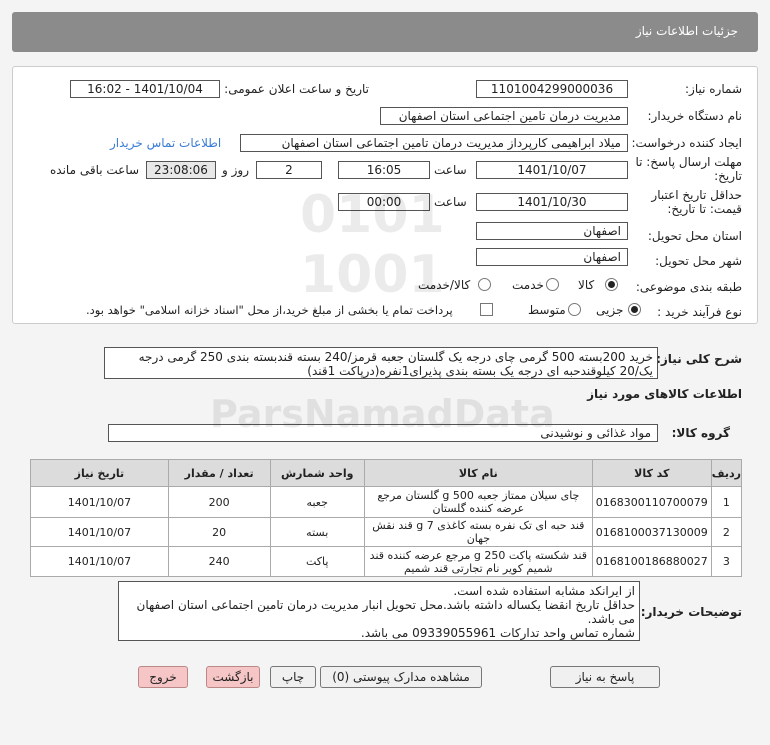 The width and height of the screenshot is (770, 745). What do you see at coordinates (695, 116) in the screenshot?
I see `buyer-org-label: نام دستگاه خریدار:` at bounding box center [695, 116].